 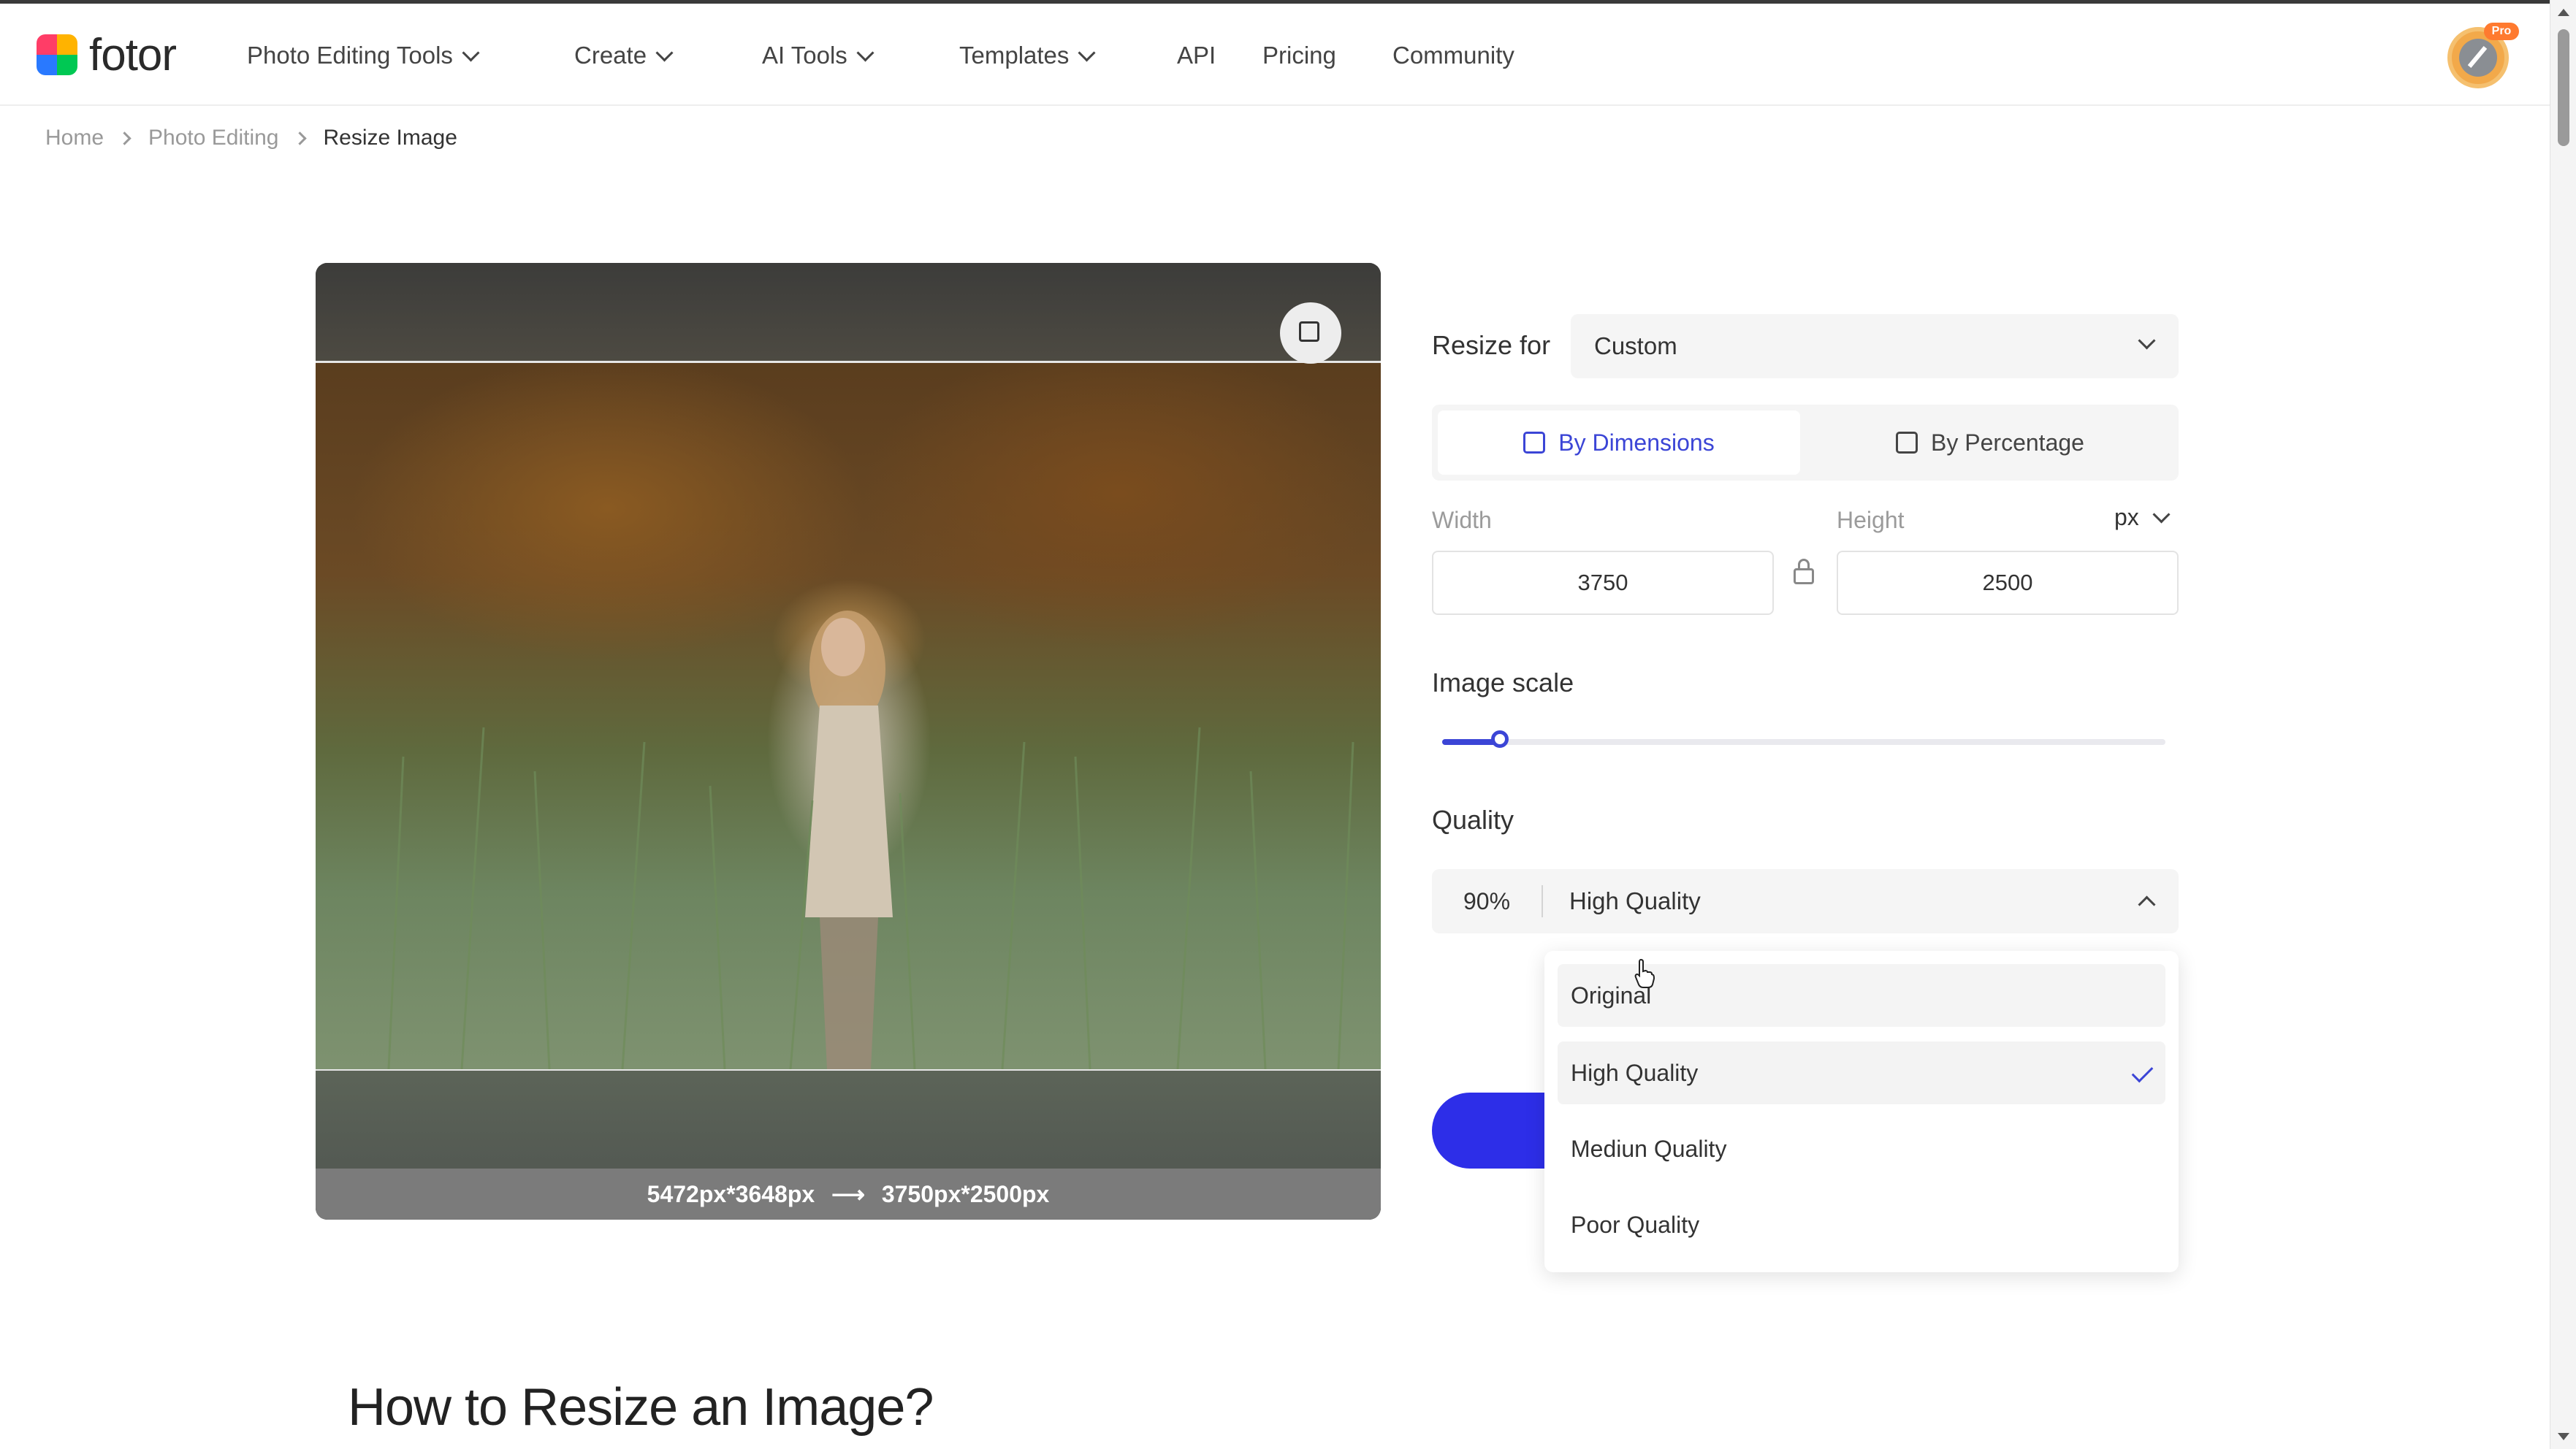 What do you see at coordinates (2007, 442) in the screenshot?
I see `tab-label: By Percentage` at bounding box center [2007, 442].